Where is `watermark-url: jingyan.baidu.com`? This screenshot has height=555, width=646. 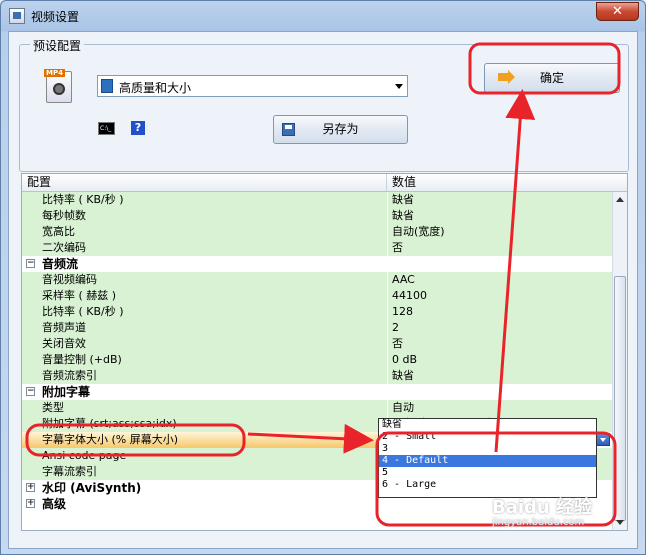 watermark-url: jingyan.baidu.com is located at coordinates (538, 522).